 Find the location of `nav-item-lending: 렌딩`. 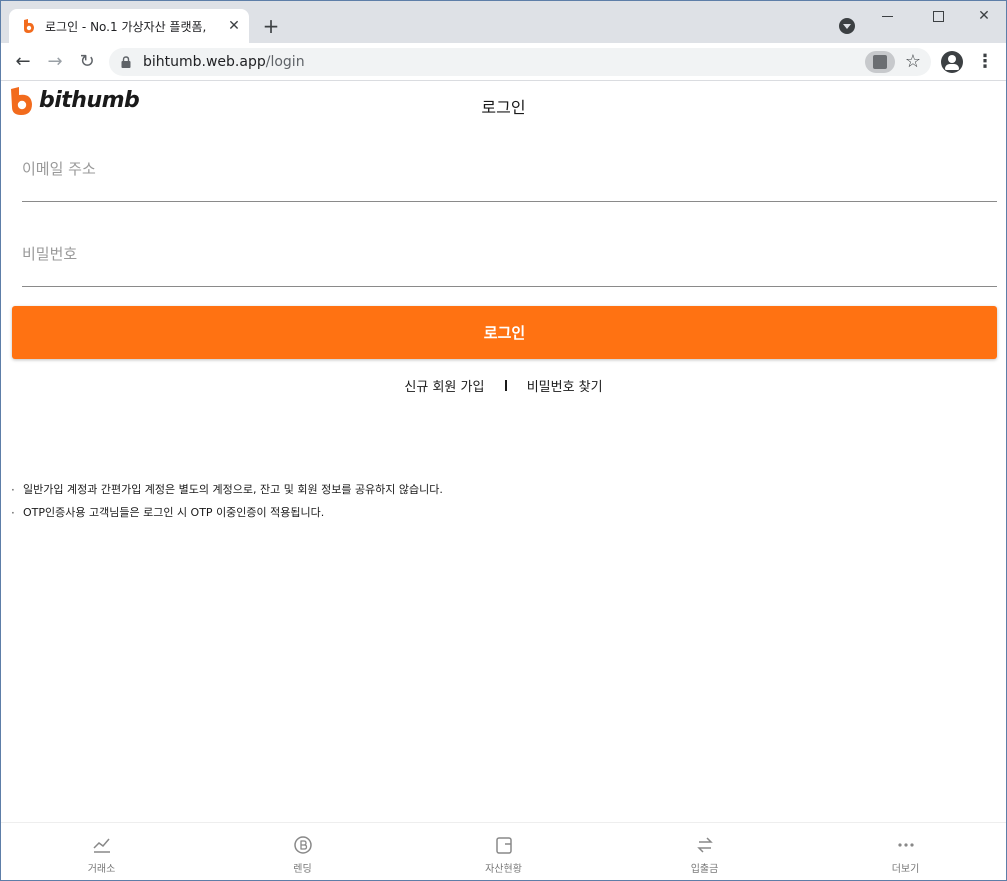

nav-item-lending: 렌딩 is located at coordinates (302, 851).